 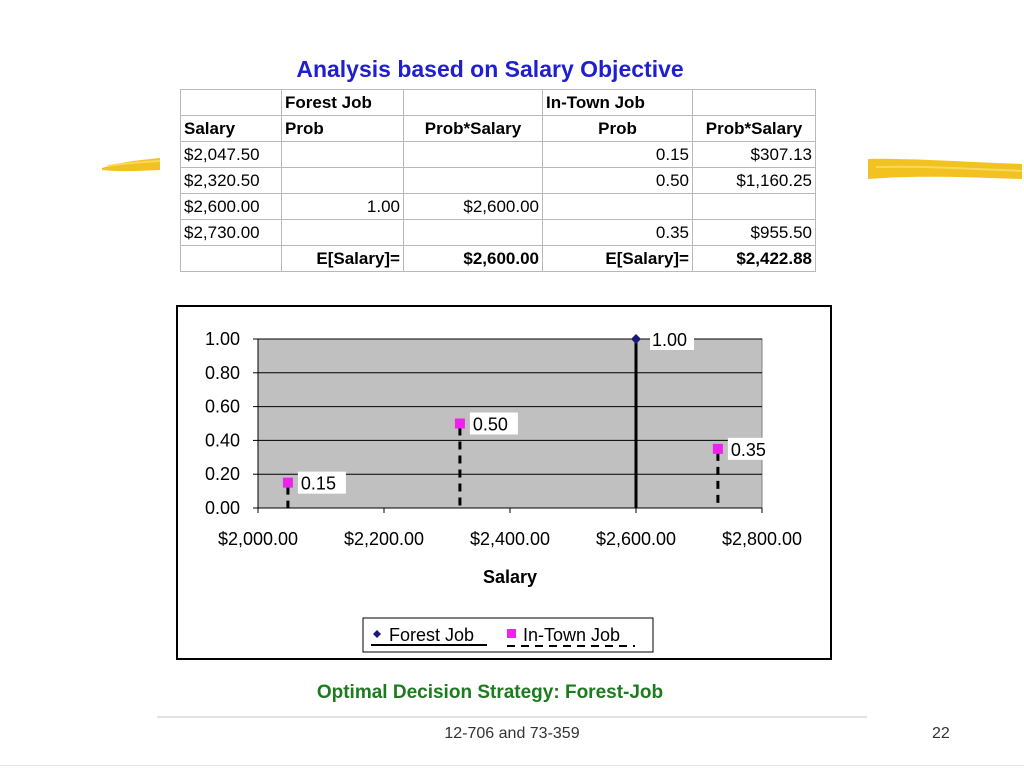 I want to click on table-group-header-row: Forest Job In-Town Job, so click(x=498, y=102).